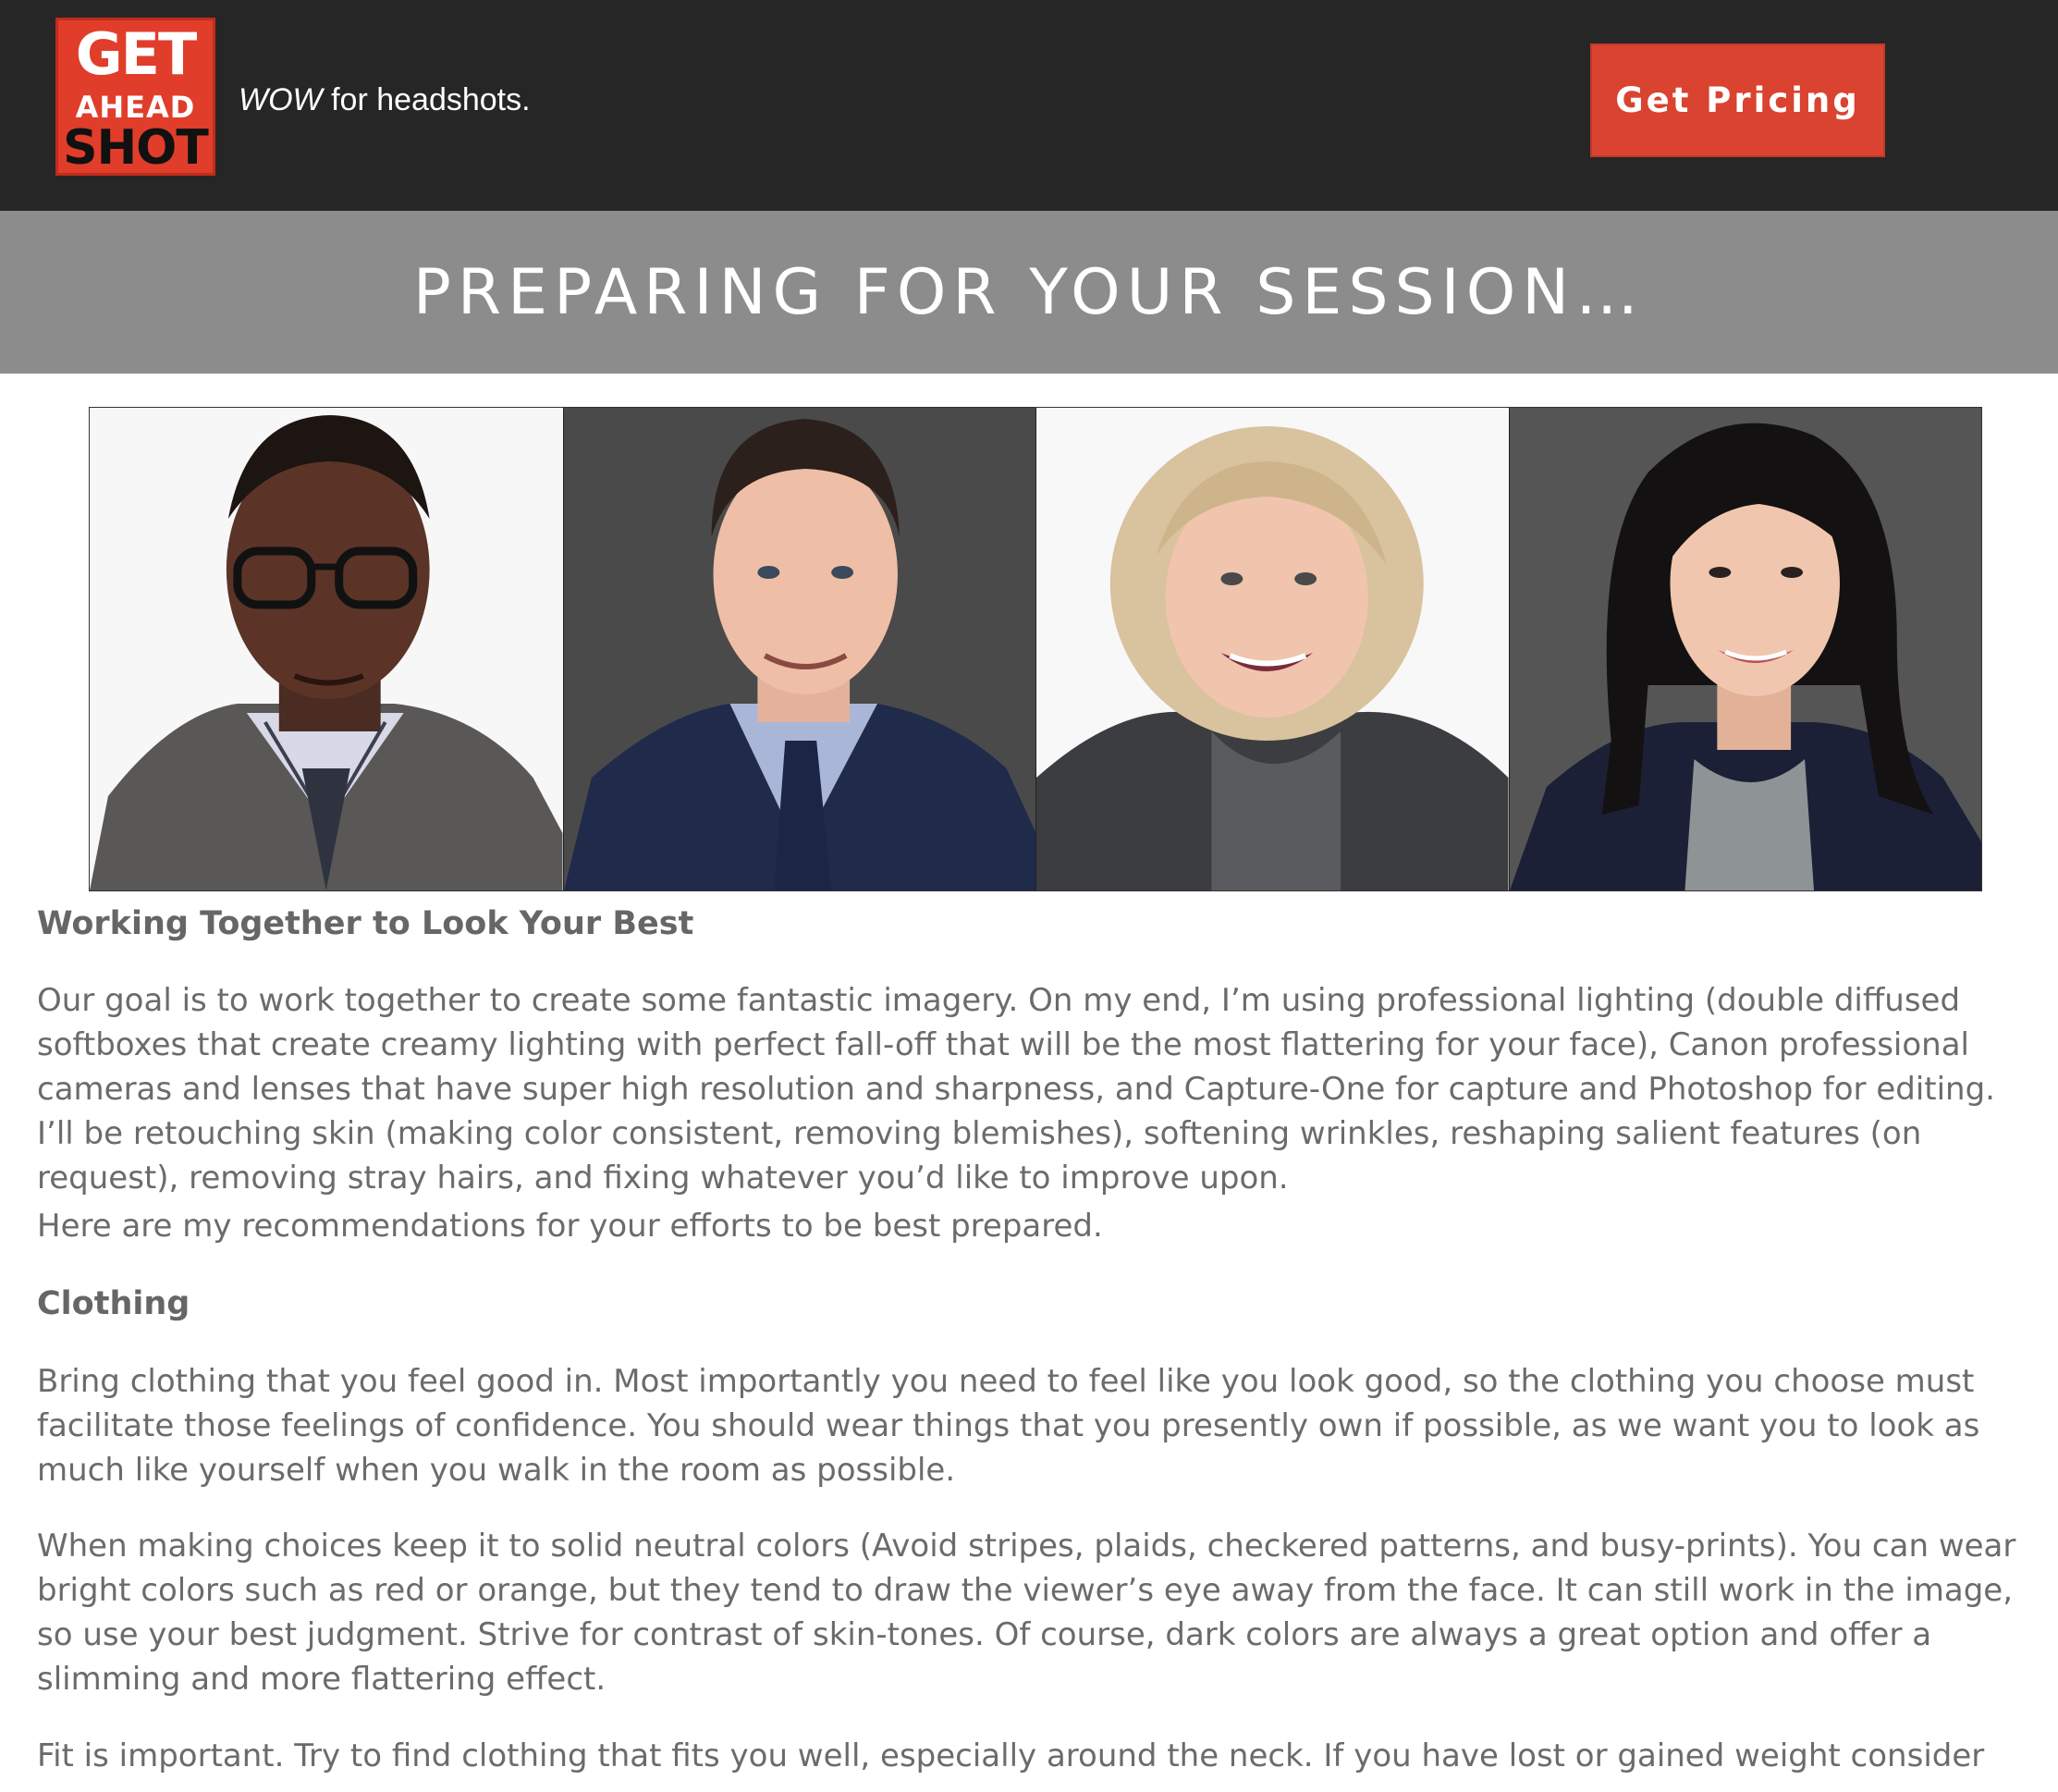 The width and height of the screenshot is (2058, 1792). Describe the element at coordinates (114, 1303) in the screenshot. I see `section-heading-clothing: Clothing` at that location.